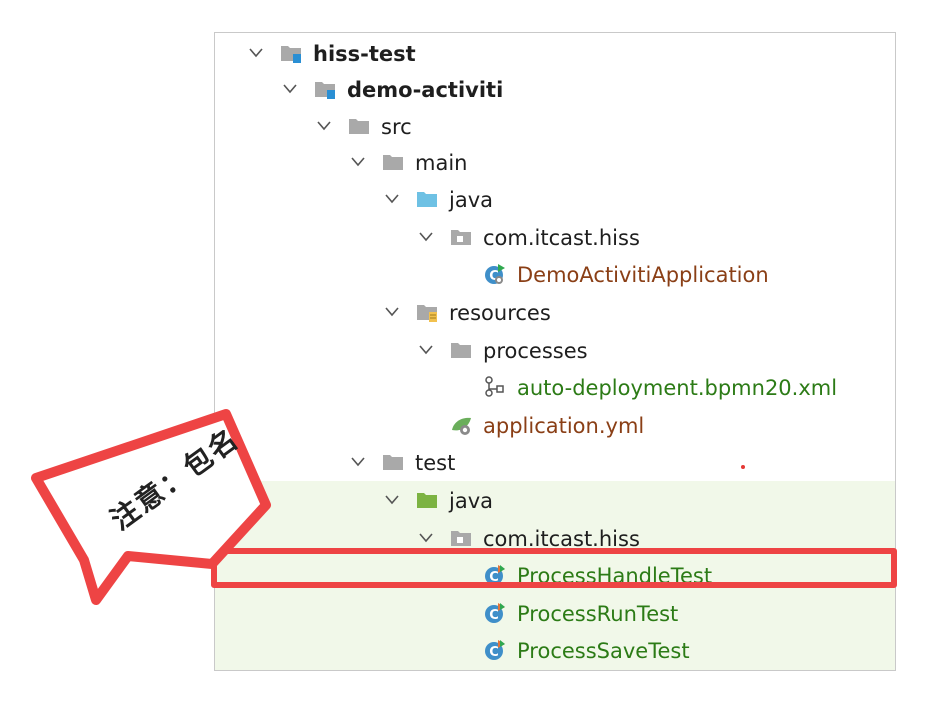 Image resolution: width=947 pixels, height=701 pixels. What do you see at coordinates (495, 387) in the screenshot?
I see `bpmn-file-icon` at bounding box center [495, 387].